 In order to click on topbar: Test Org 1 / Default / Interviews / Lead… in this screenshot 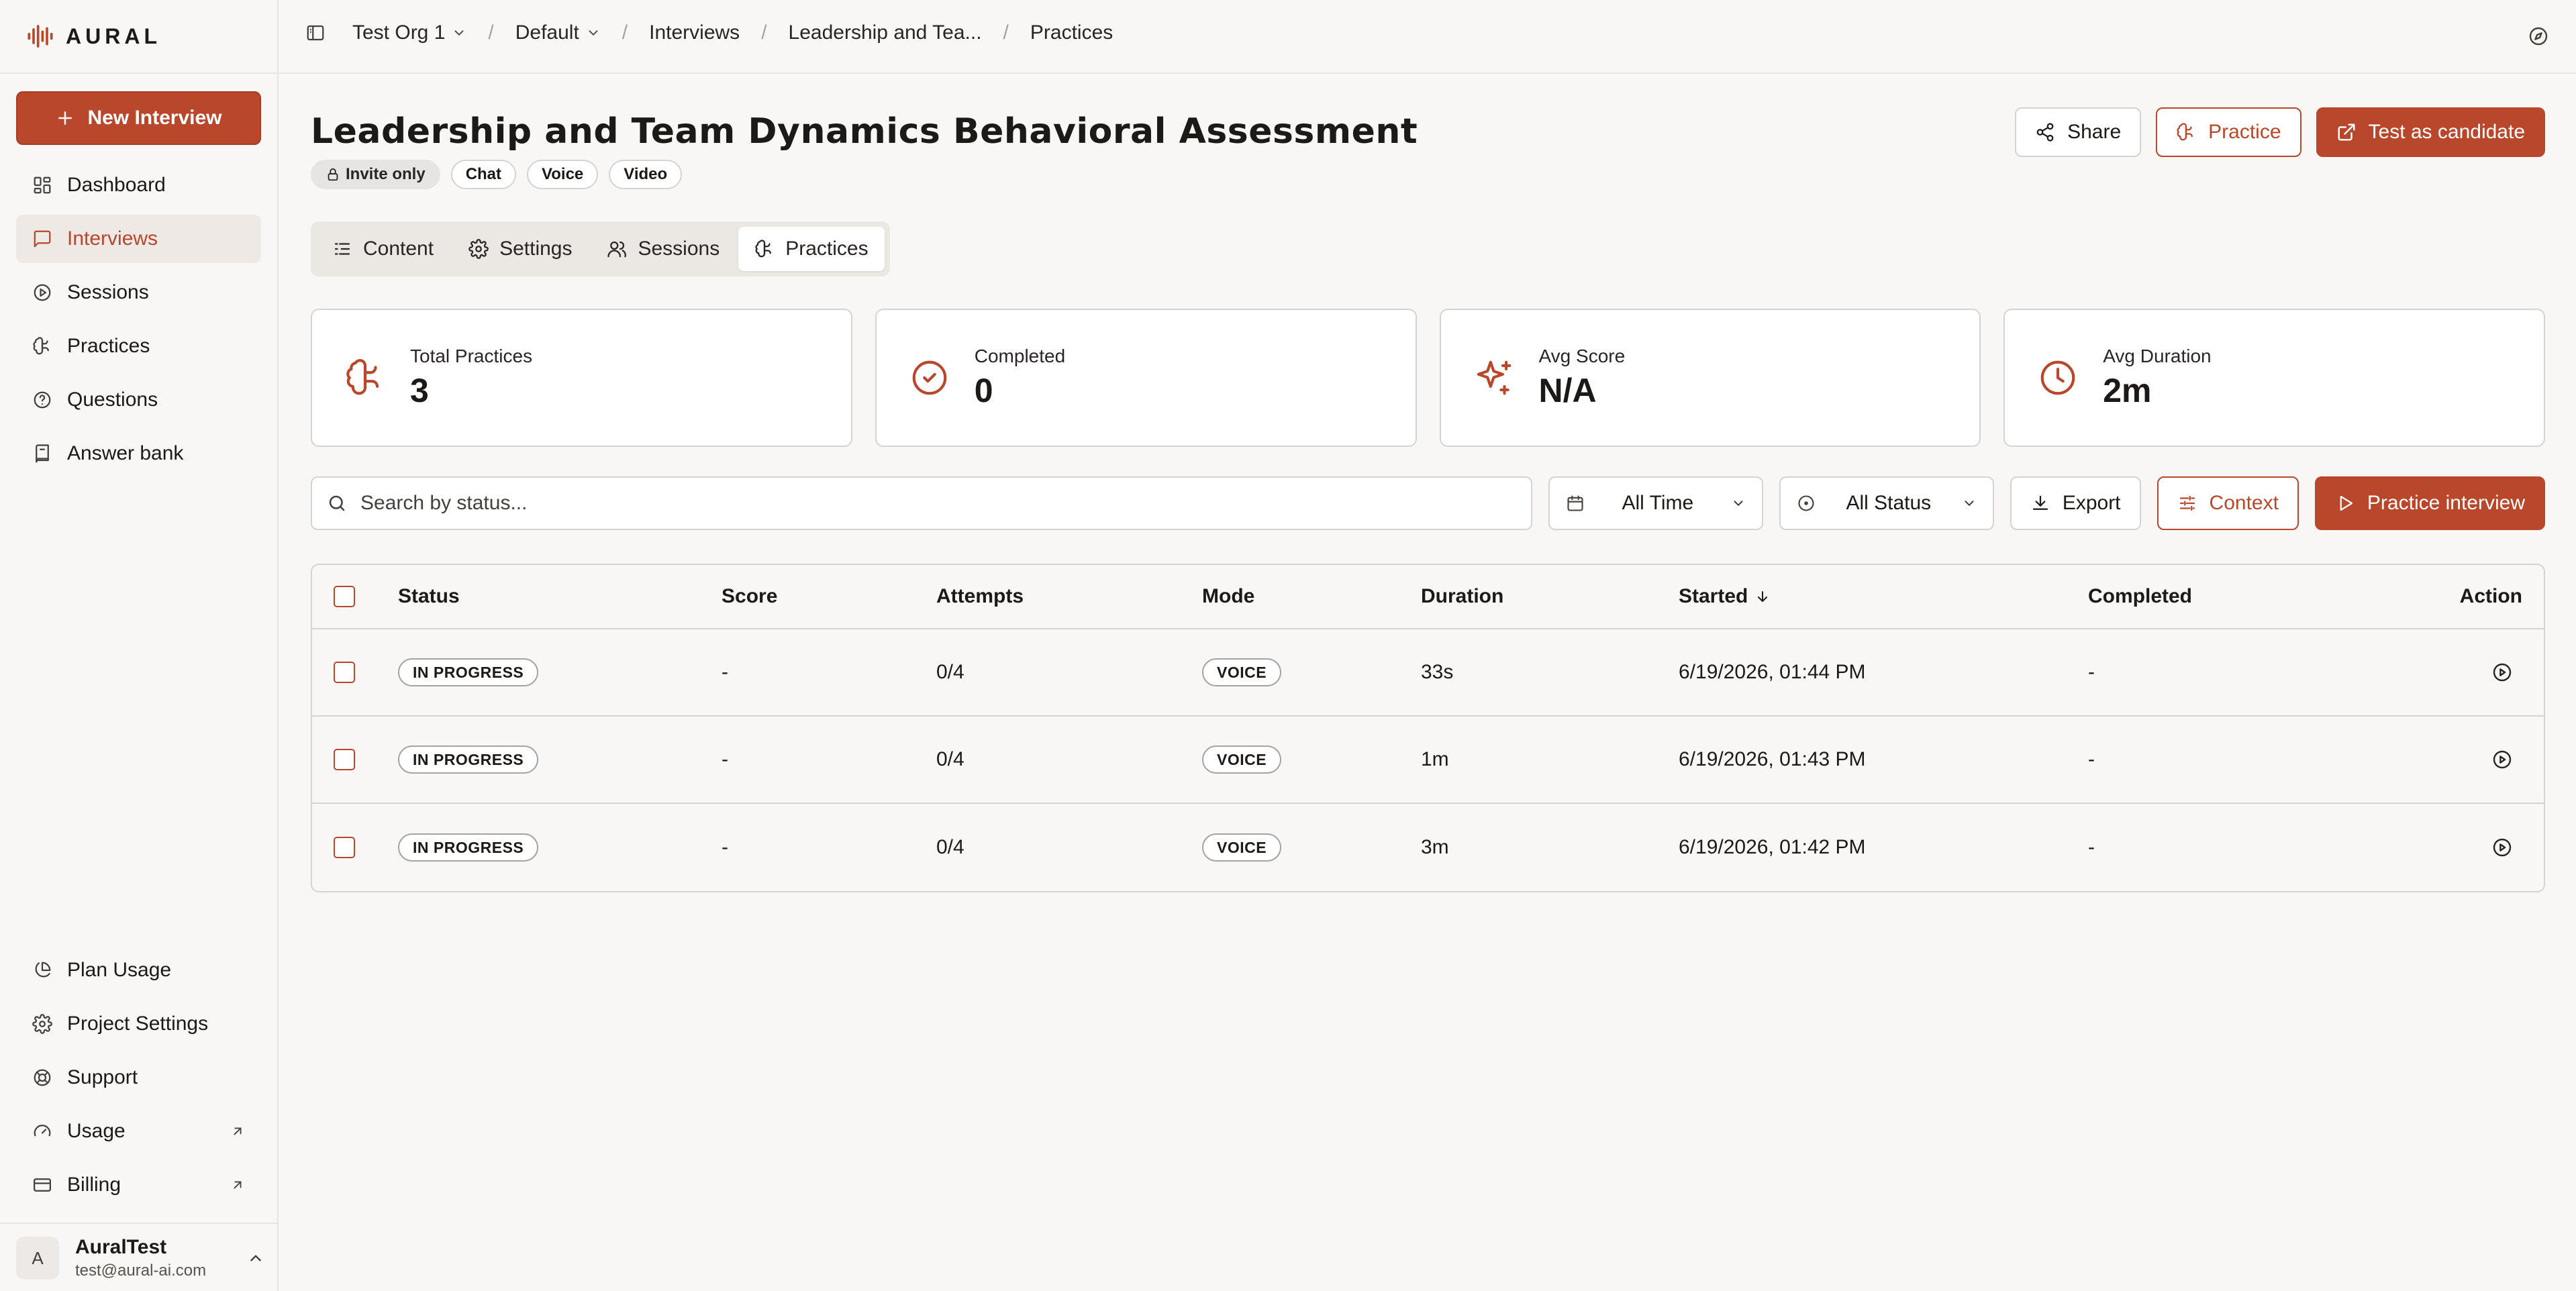, I will do `click(1427, 37)`.